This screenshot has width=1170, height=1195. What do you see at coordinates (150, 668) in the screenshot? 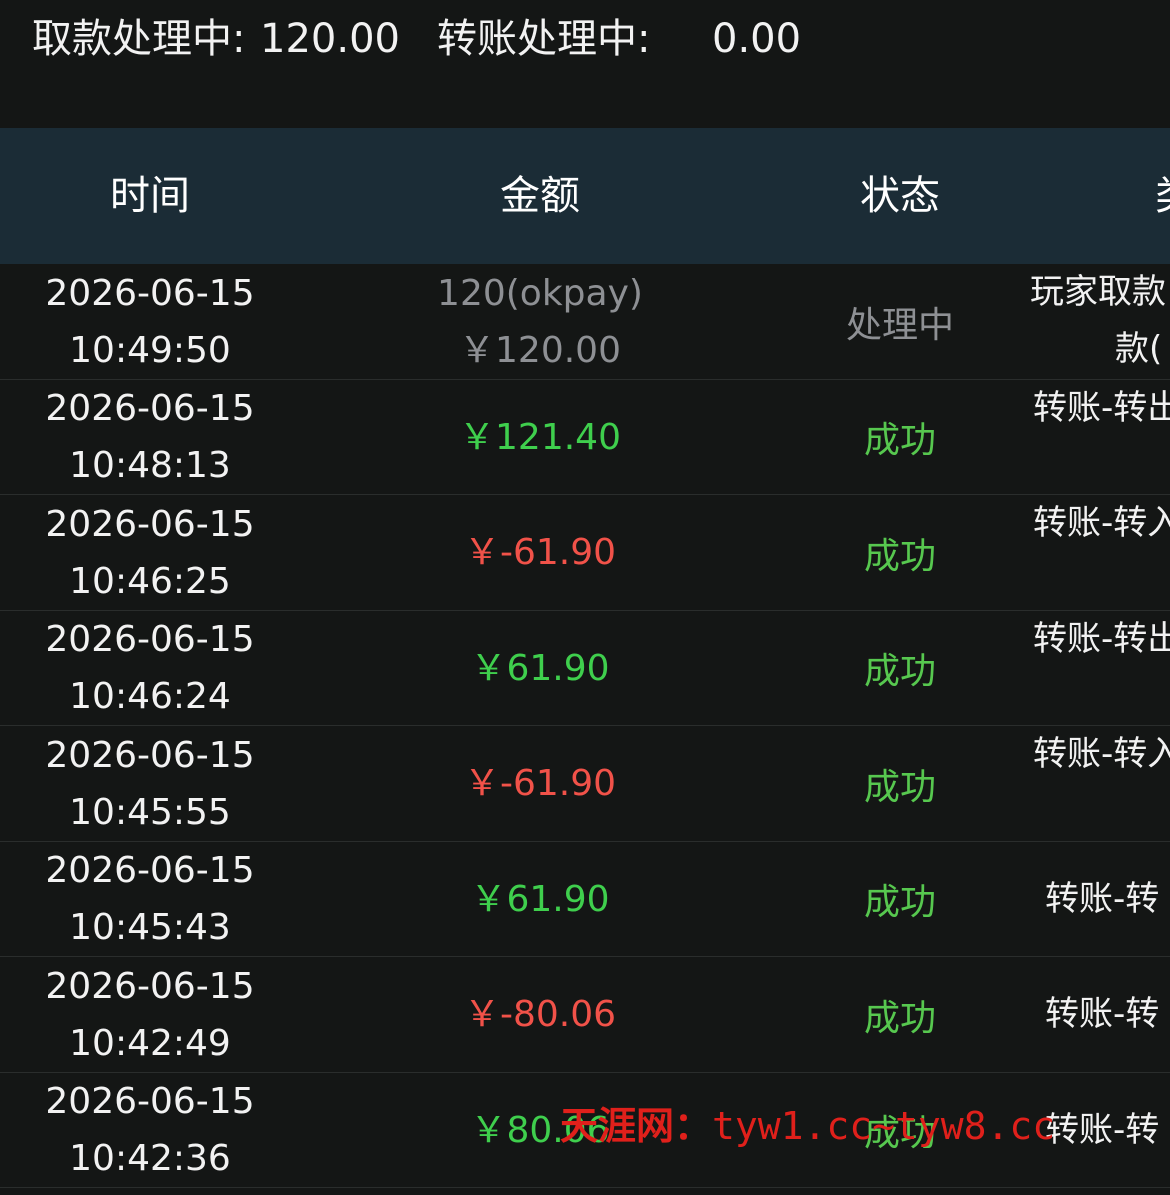
I see `time-cell: 2026-06-15 10:46:24` at bounding box center [150, 668].